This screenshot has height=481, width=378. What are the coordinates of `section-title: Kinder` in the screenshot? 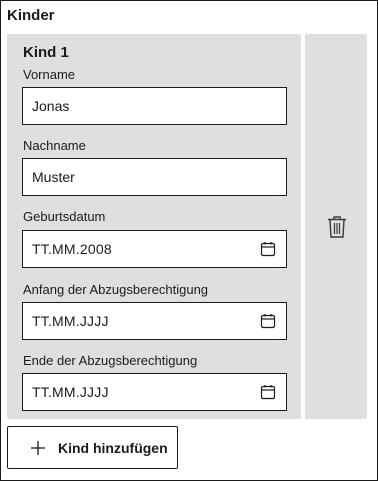 It's located at (31, 15).